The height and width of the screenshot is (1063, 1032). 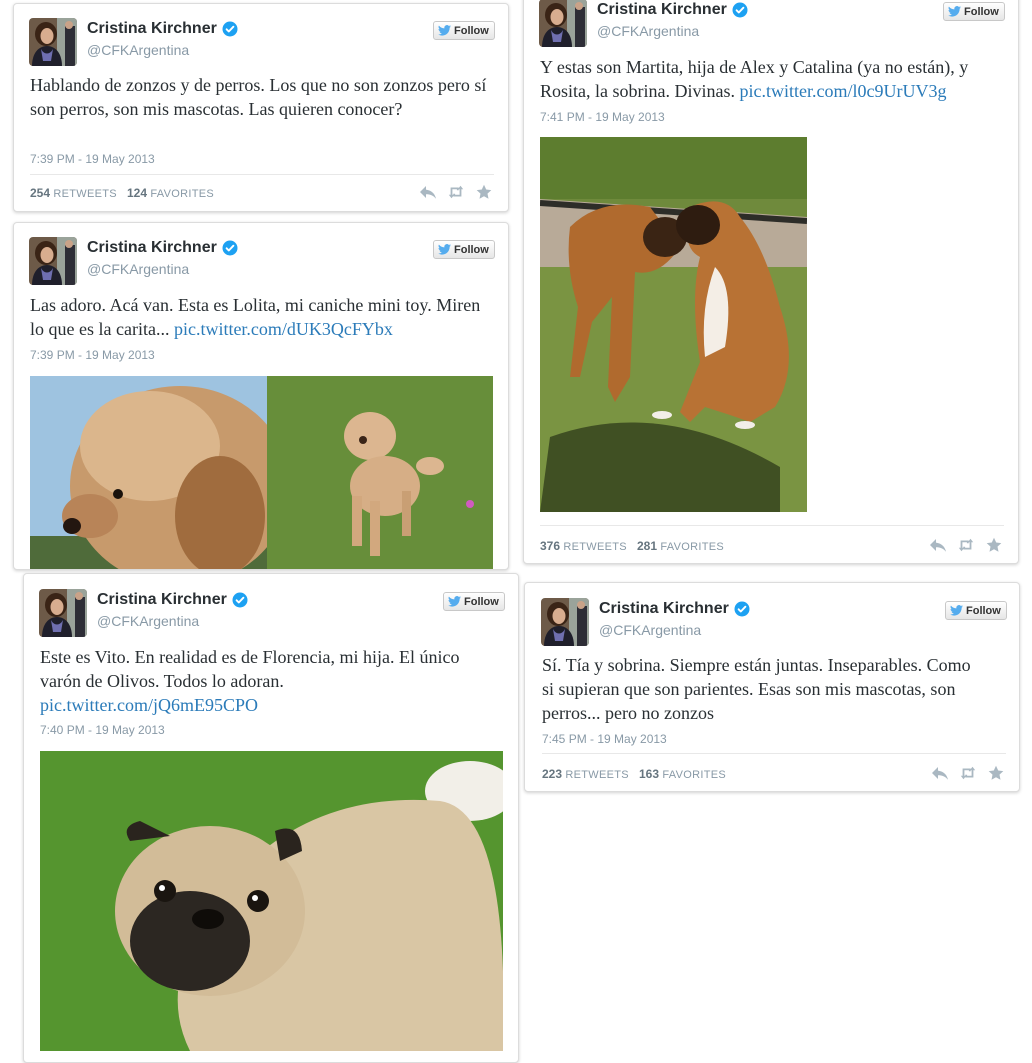 I want to click on tweet-stats: 376 RETWEETS 281 FAVORITES, so click(x=632, y=546).